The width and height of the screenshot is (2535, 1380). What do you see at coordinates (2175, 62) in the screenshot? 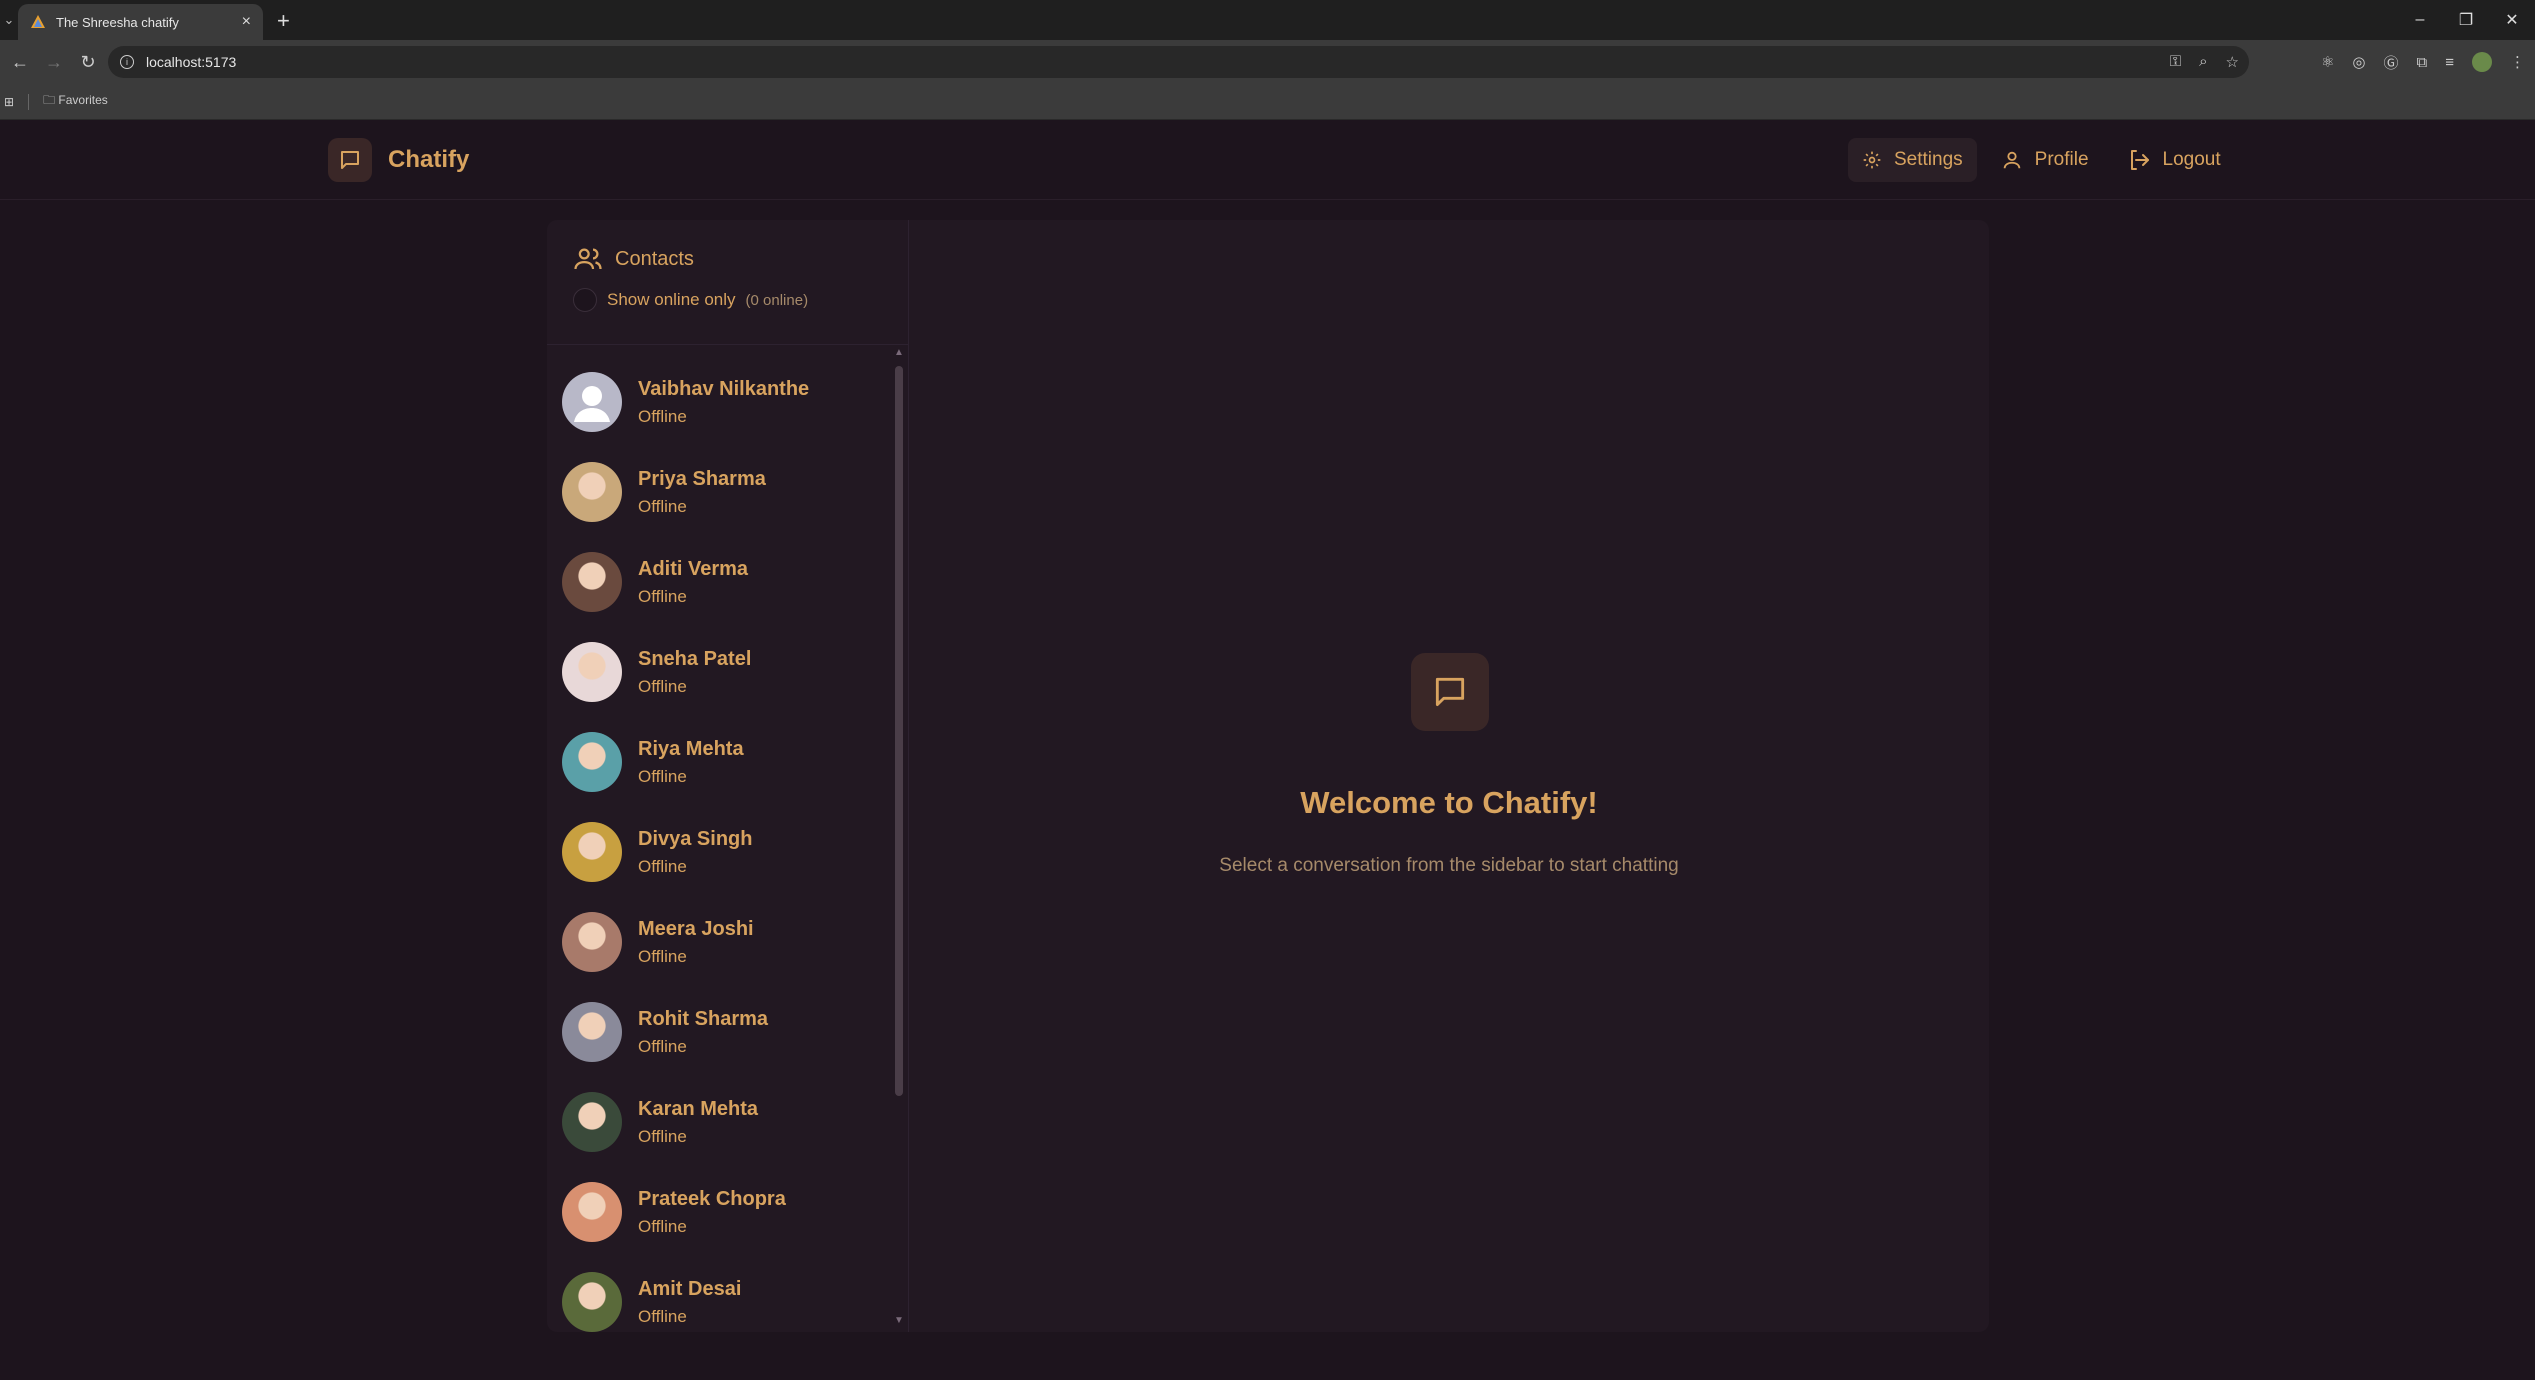
I see `password-key-icon: ⚿` at bounding box center [2175, 62].